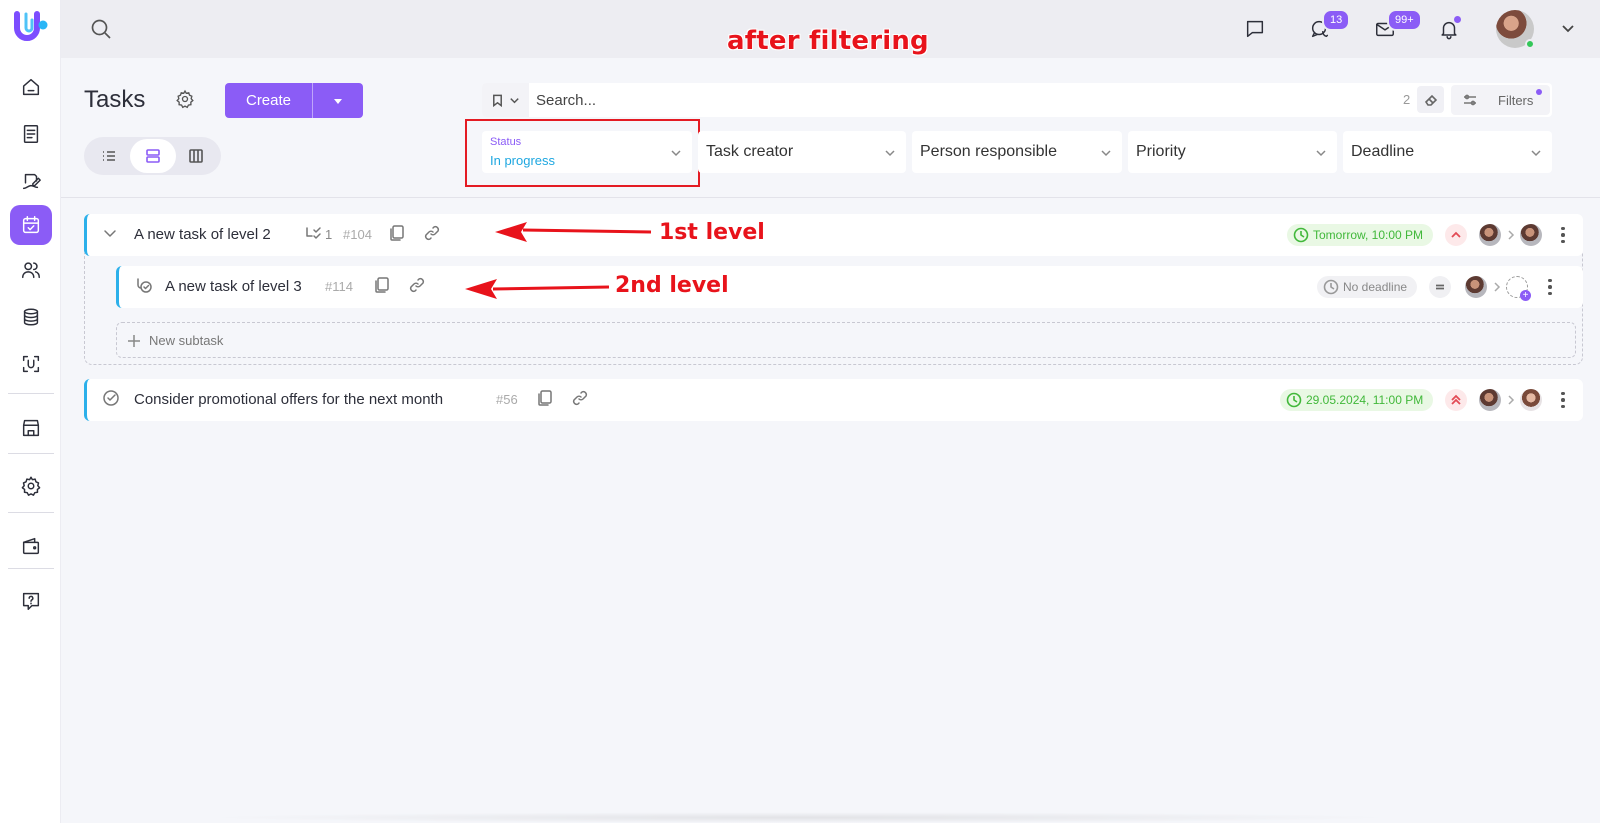  I want to click on subtask-count: 1, so click(329, 234).